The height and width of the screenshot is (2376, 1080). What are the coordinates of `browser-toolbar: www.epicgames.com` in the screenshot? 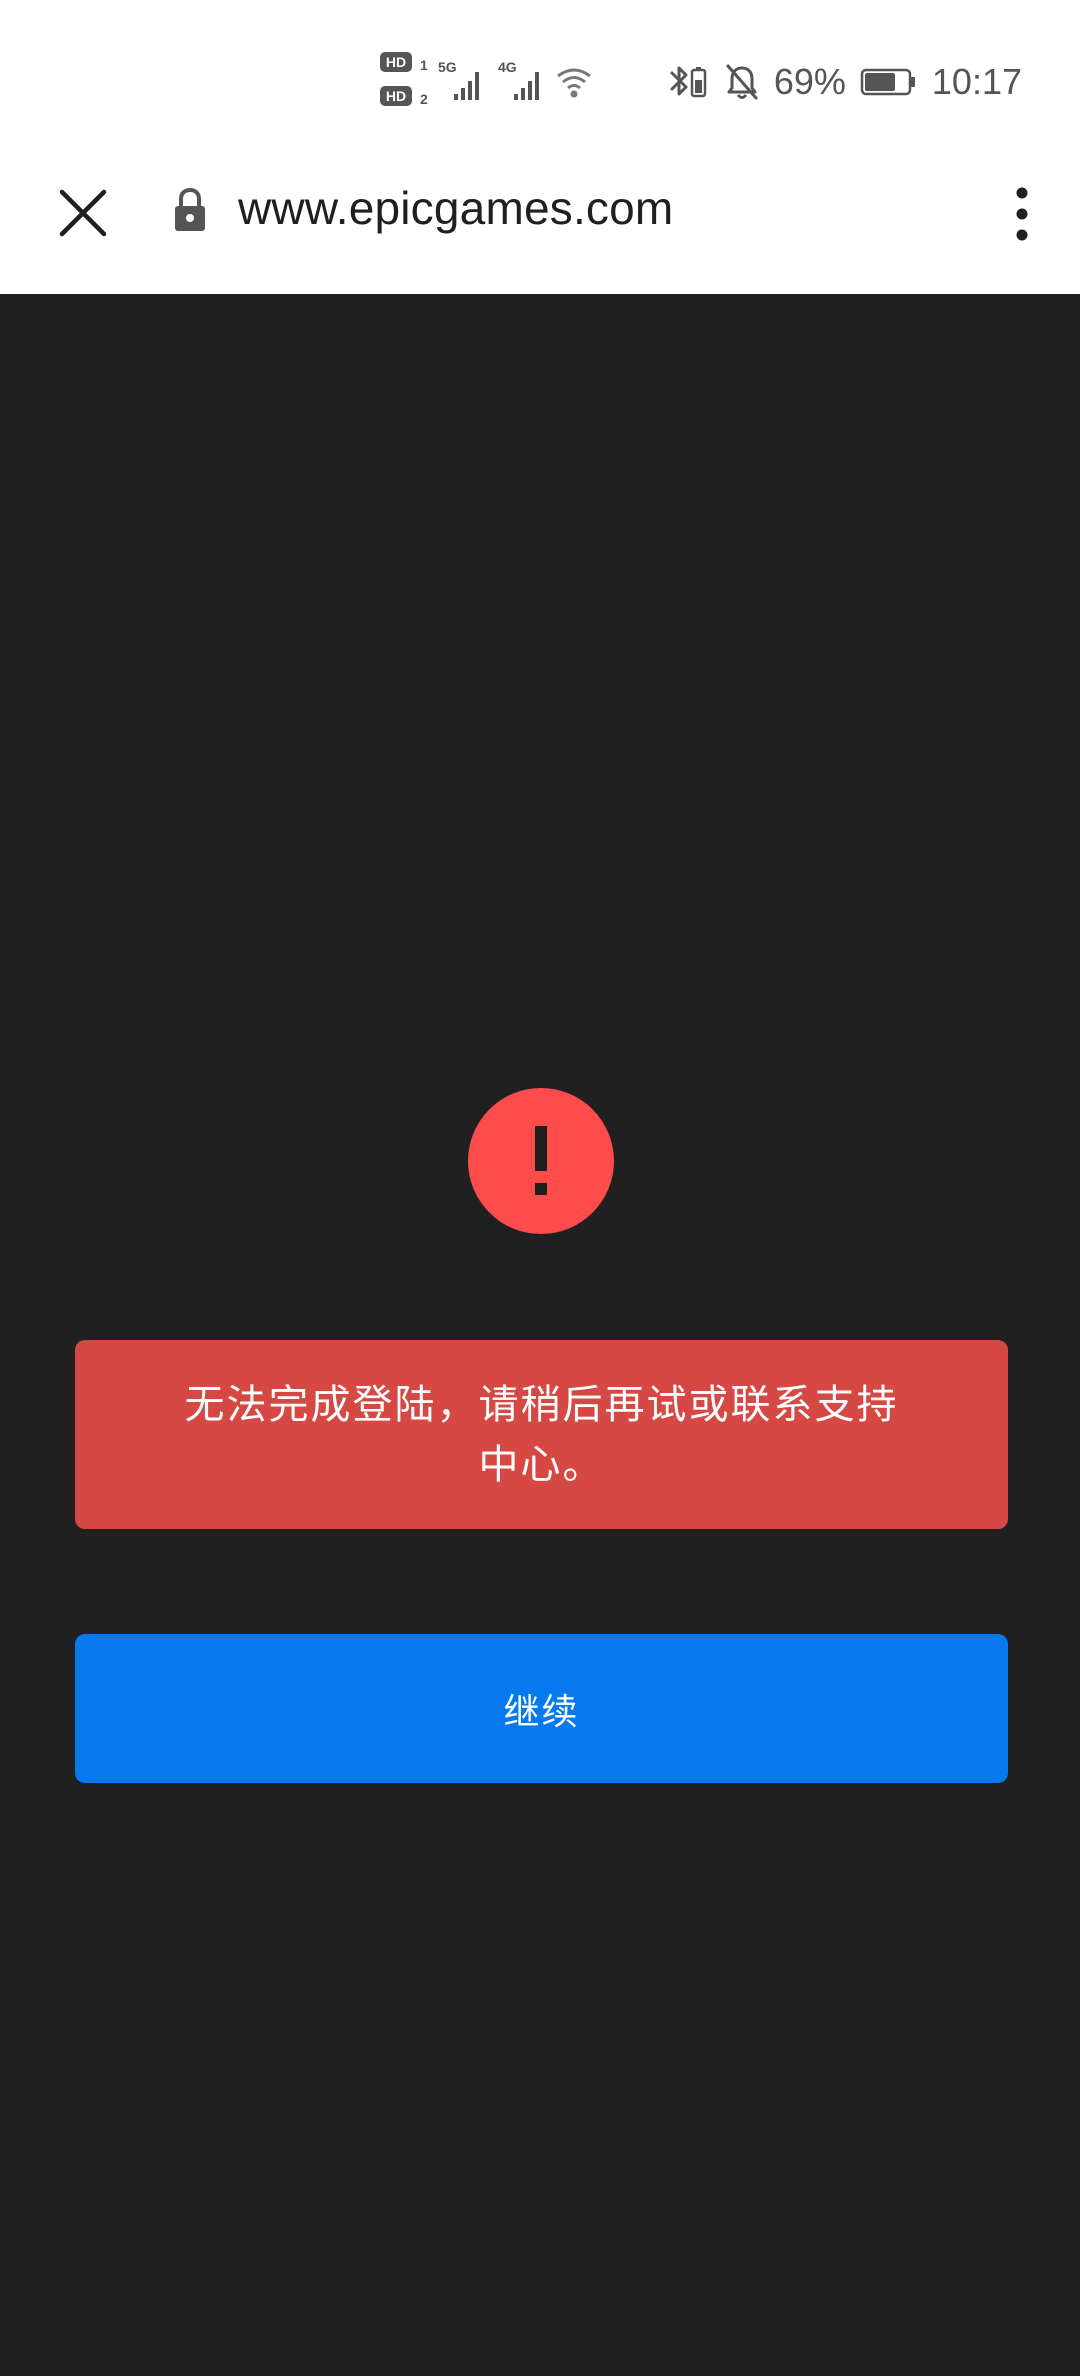 It's located at (540, 222).